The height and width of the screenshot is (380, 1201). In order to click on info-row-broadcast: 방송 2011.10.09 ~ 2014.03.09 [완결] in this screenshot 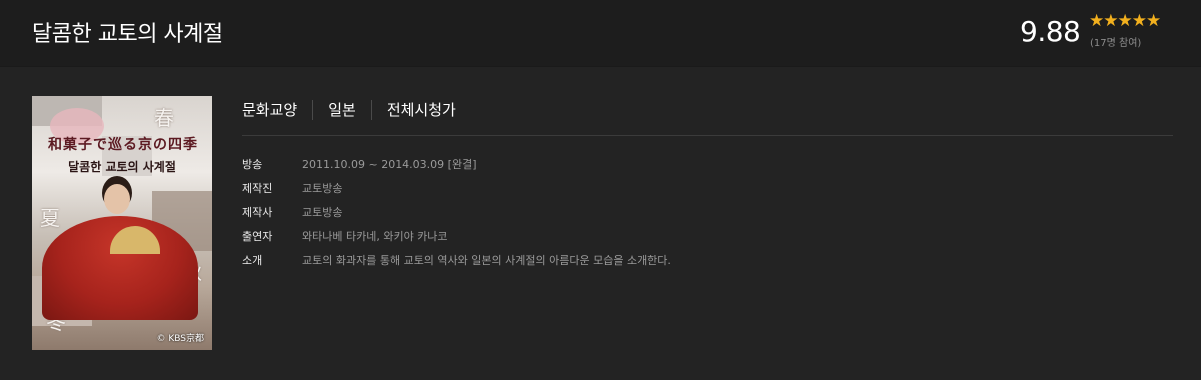, I will do `click(456, 168)`.